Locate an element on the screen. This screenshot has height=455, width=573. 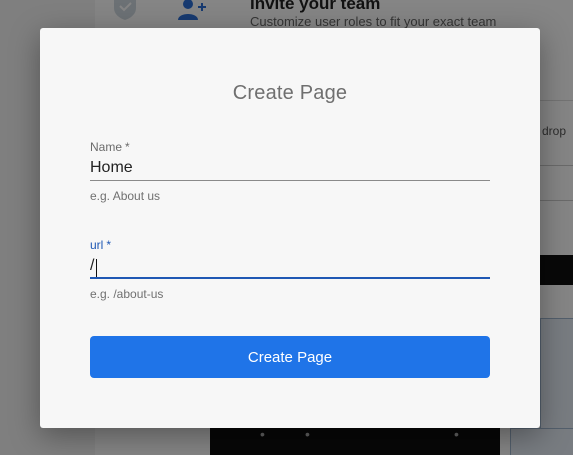
name-input is located at coordinates (290, 168).